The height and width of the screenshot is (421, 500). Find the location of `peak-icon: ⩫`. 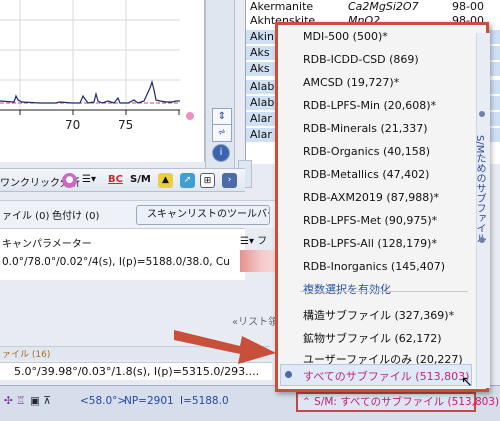

peak-icon: ⩫ is located at coordinates (222, 133).